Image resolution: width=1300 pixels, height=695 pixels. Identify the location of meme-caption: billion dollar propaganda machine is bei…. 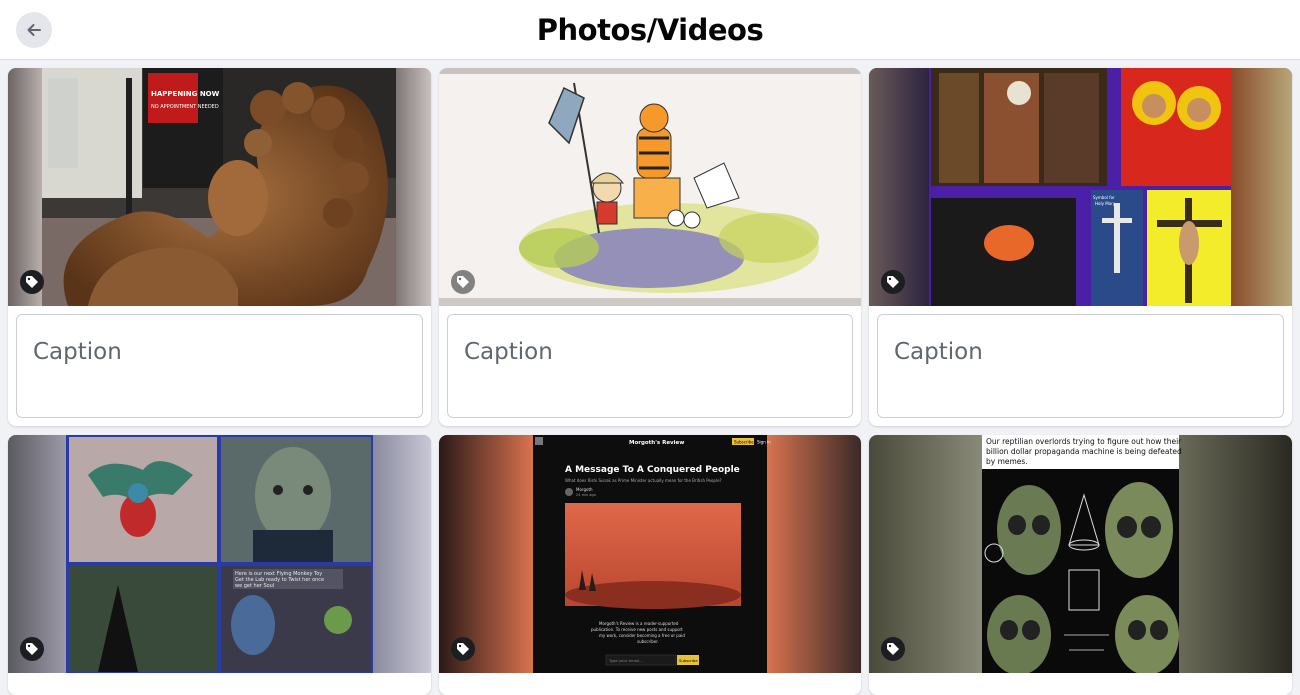
(1084, 451).